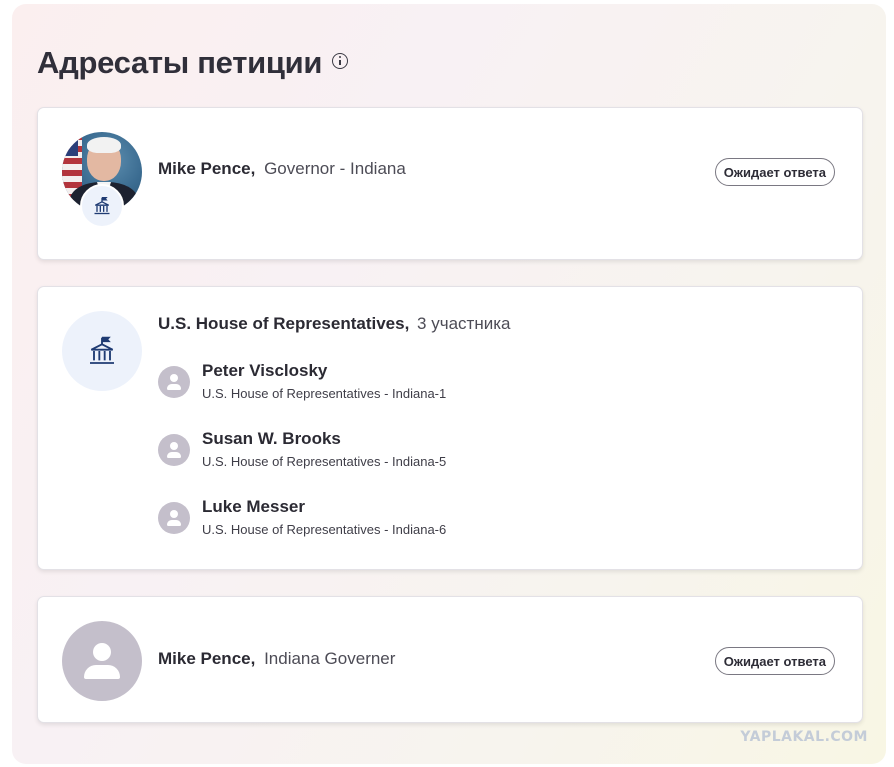 Image resolution: width=894 pixels, height=767 pixels. I want to click on group-name: U.S. House of Representatives,, so click(283, 323).